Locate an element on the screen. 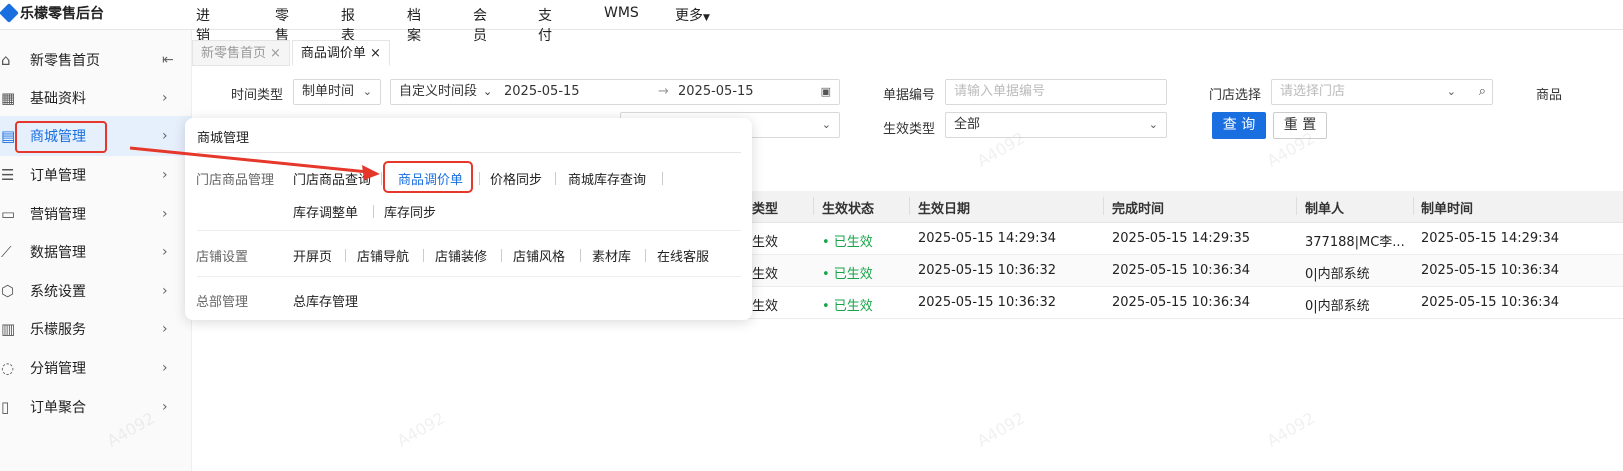 The image size is (1623, 471). annotation-arrow-line is located at coordinates (249, 160).